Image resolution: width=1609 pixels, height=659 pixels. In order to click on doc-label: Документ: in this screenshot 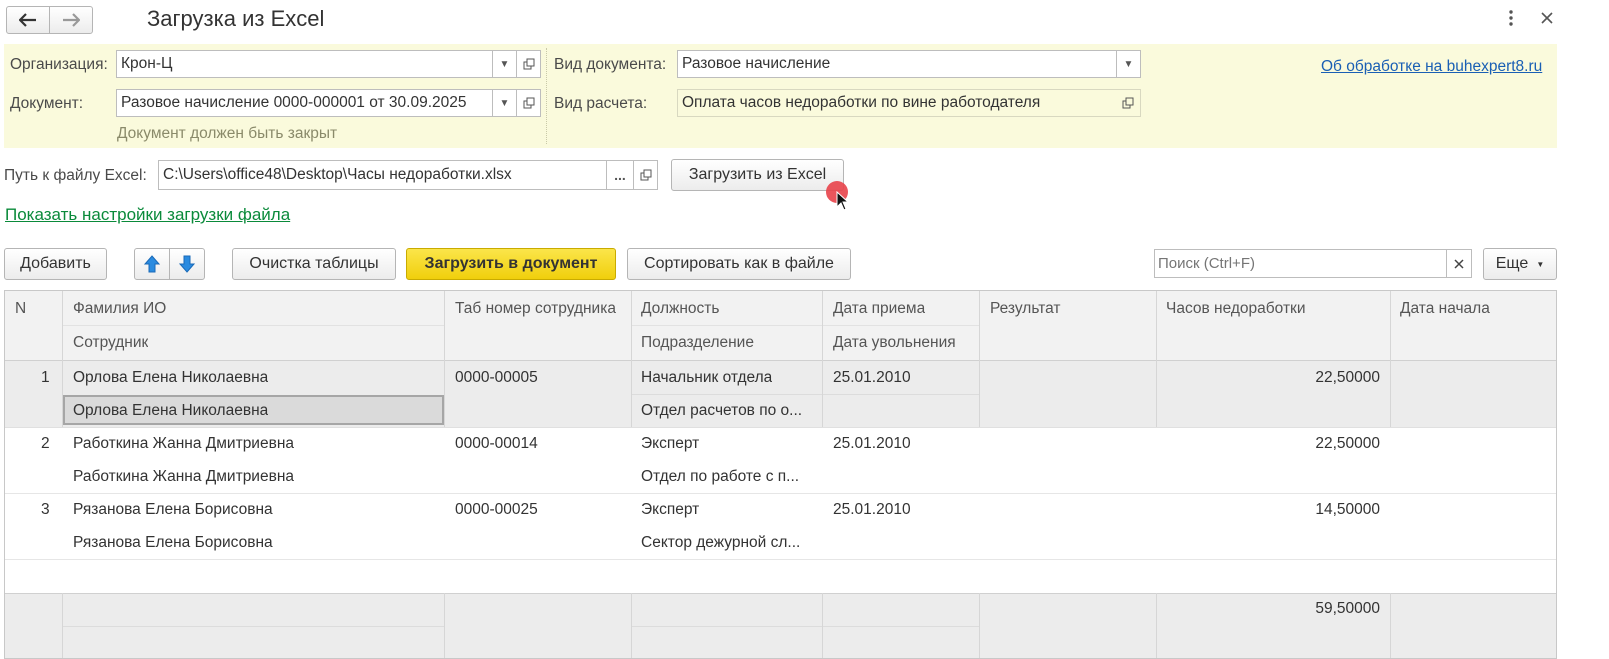, I will do `click(47, 103)`.